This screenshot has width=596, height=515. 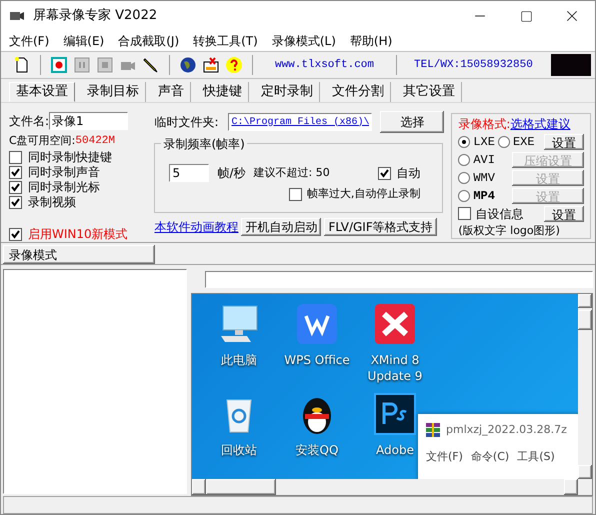 What do you see at coordinates (17, 16) in the screenshot?
I see `film-camera-icon` at bounding box center [17, 16].